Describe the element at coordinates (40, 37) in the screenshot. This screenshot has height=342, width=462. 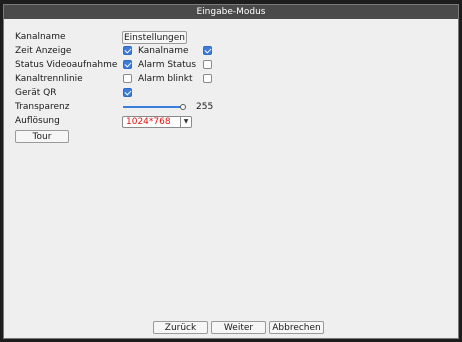
I see `kanalname-label: Kanalname` at that location.